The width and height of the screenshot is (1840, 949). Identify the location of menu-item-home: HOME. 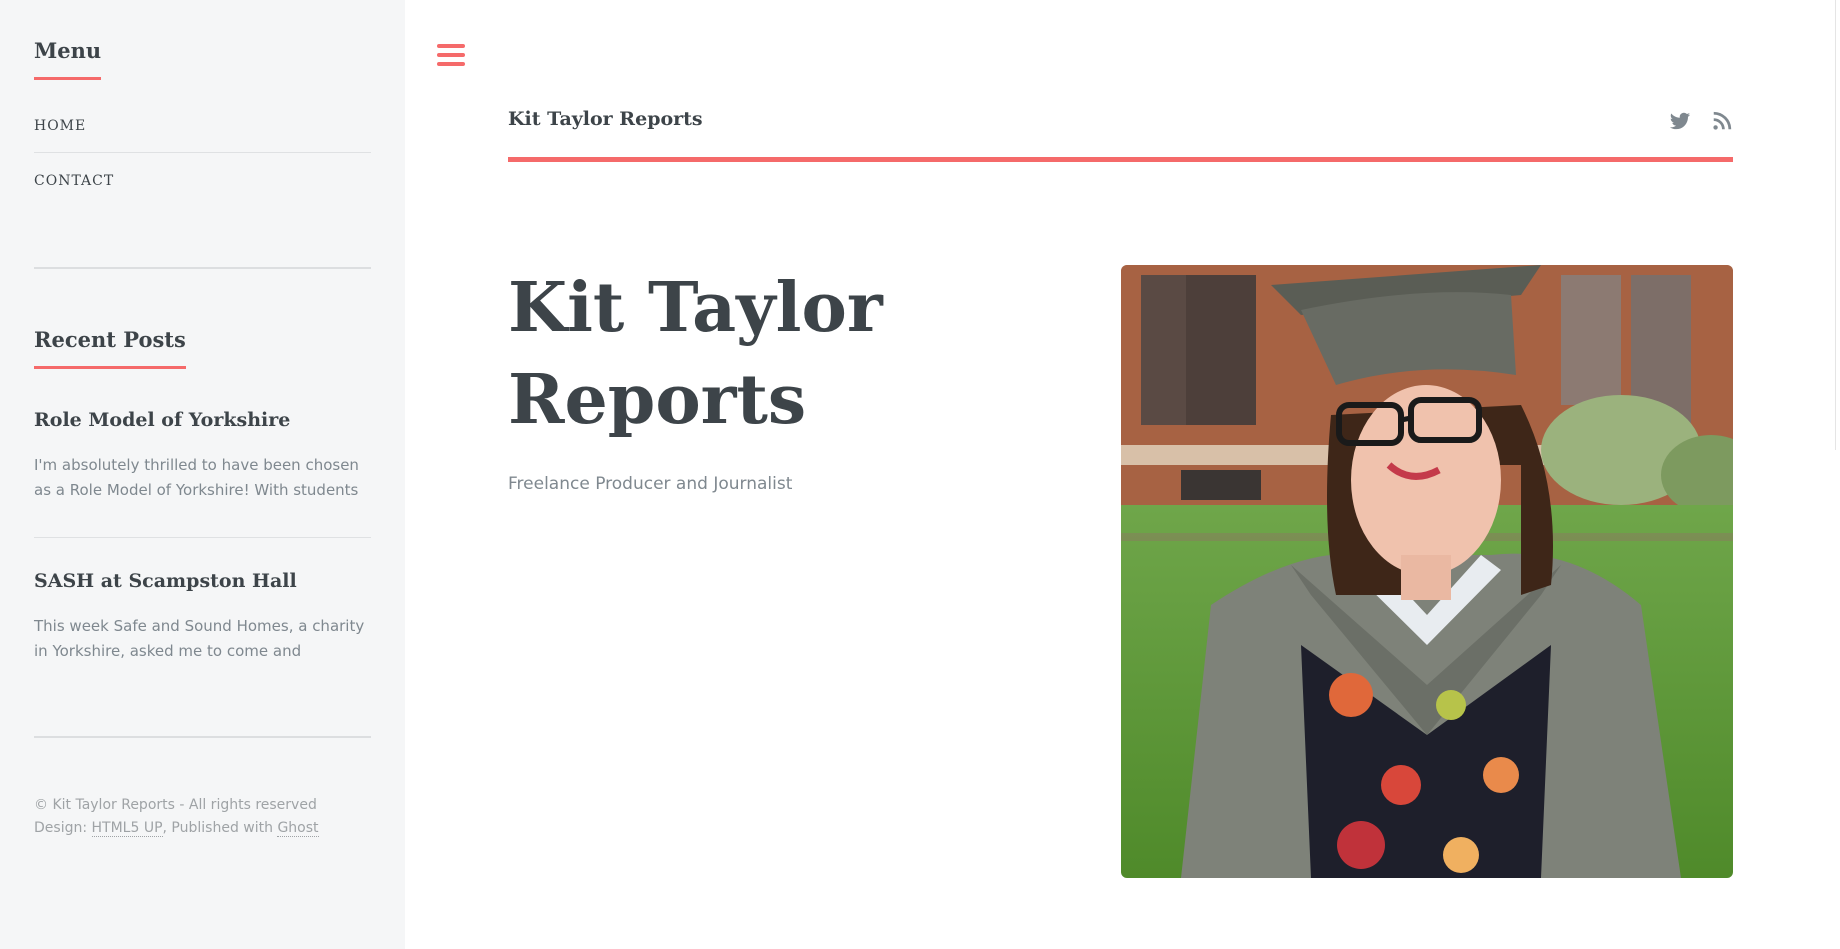
(202, 126).